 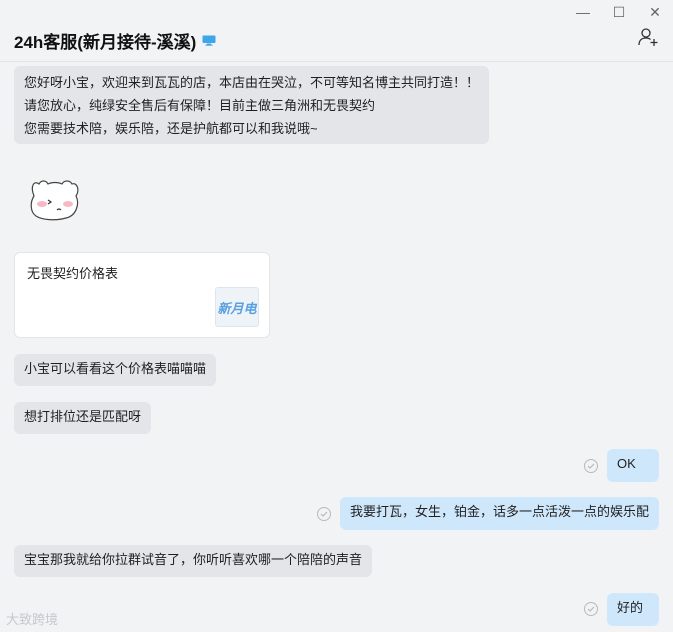 I want to click on welcome-line-1: 您好呀小宝，欢迎来到瓦瓦的店，本店由在哭泣，不可等知名博主共同打造！！, so click(x=252, y=82).